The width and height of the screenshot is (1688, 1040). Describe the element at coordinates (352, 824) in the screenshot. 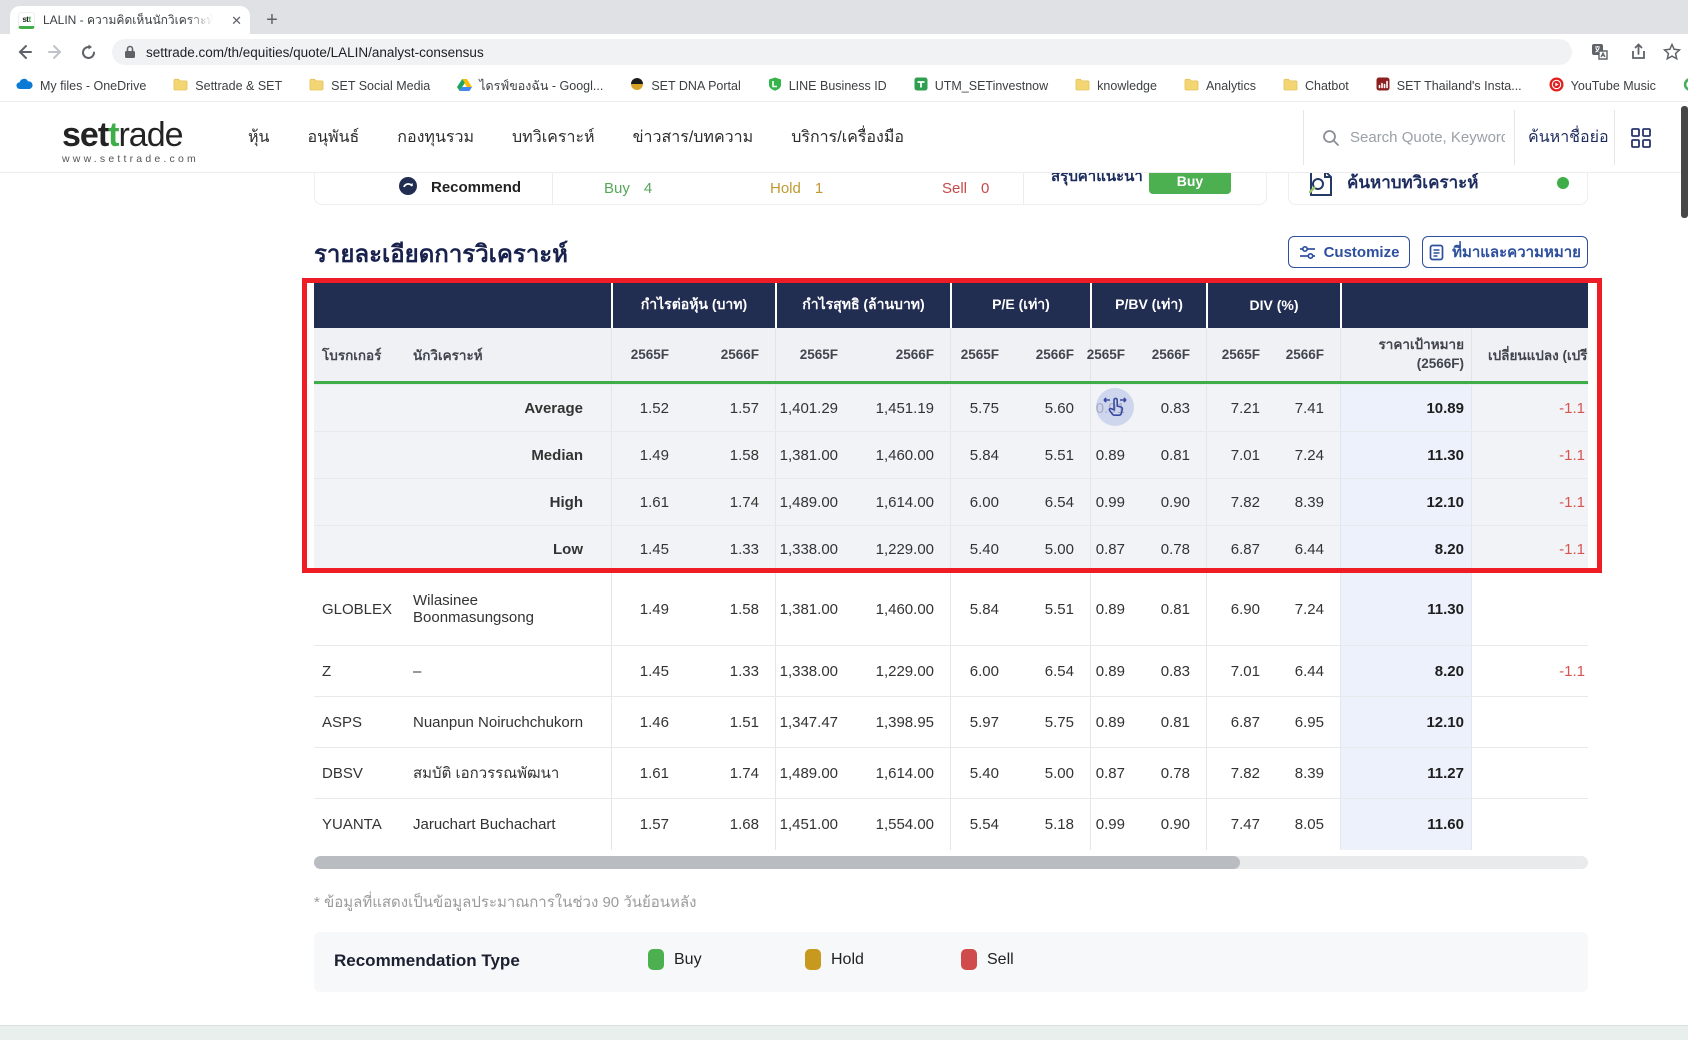

I see `cell-broker: YUANTA` at that location.